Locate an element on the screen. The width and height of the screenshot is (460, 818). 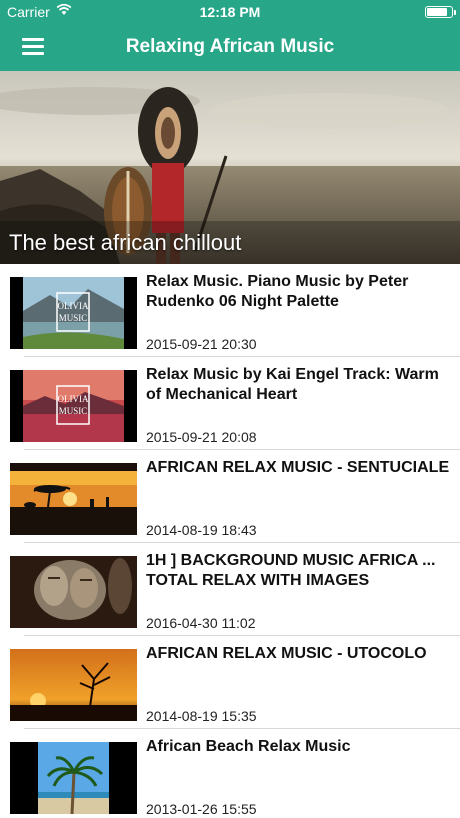
video-date: 2013-01-26 15:55 is located at coordinates (201, 809).